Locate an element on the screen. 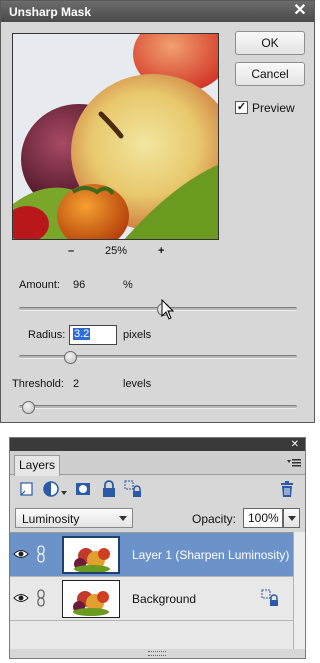  zoom-level: 25% is located at coordinates (116, 251).